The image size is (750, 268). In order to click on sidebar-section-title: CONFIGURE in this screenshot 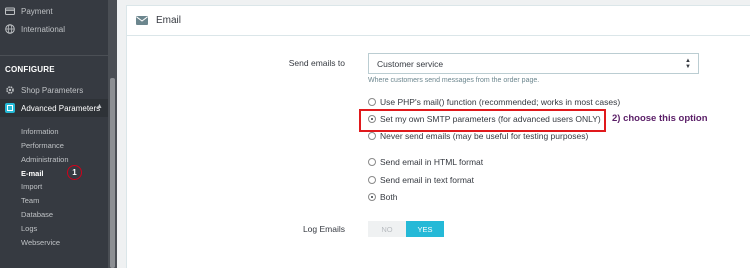, I will do `click(30, 69)`.